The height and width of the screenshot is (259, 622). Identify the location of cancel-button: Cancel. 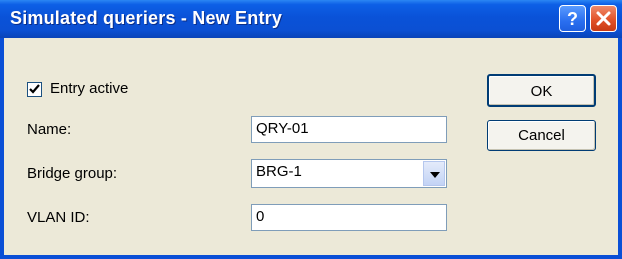
(541, 135).